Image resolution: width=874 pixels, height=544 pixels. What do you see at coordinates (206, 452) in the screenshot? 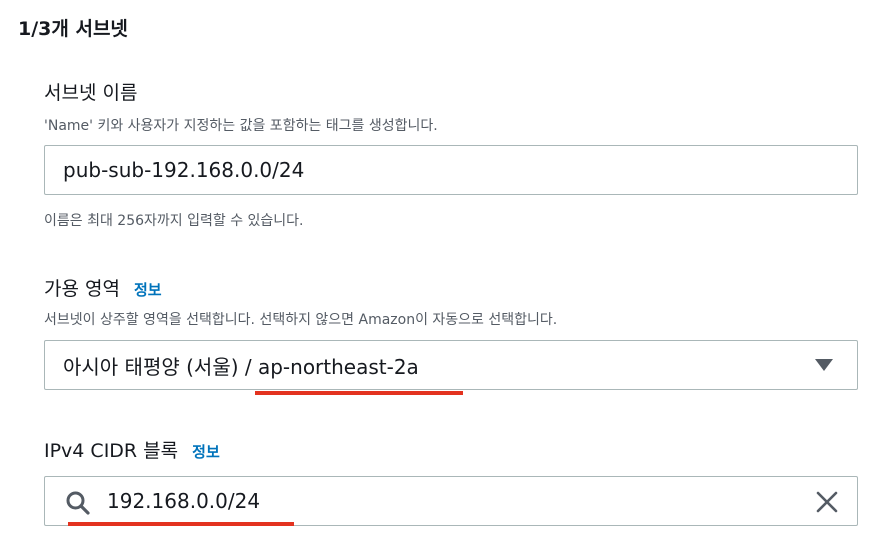
I see `ipv4-cidr-info-link: 정보` at bounding box center [206, 452].